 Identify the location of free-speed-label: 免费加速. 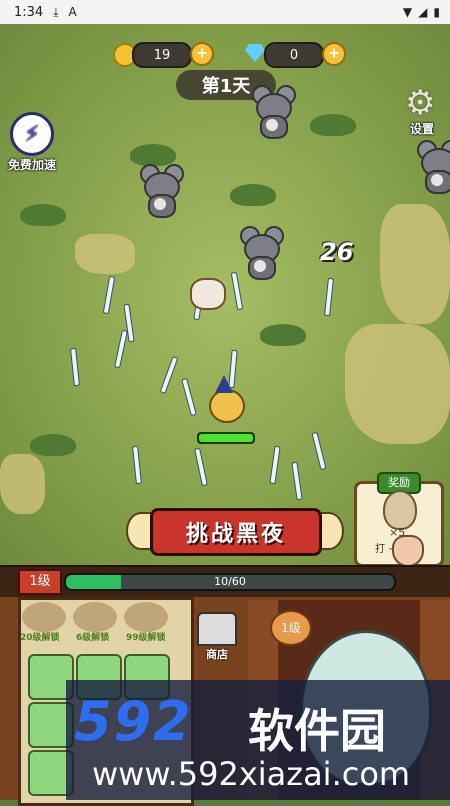
(32, 165).